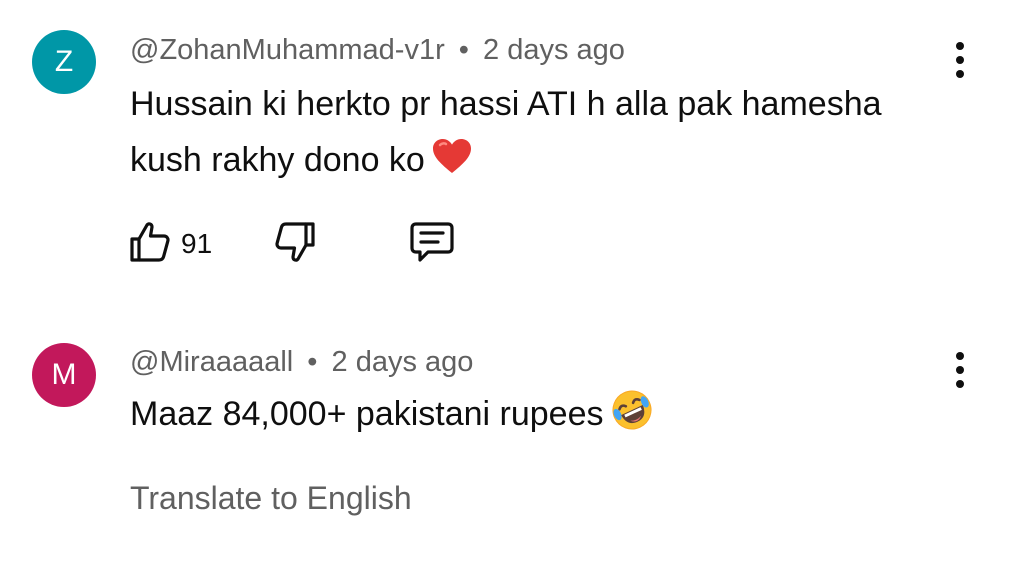 The image size is (1024, 565). I want to click on comment-text-content: Maaz 84,000+ pakistani rupees, so click(367, 414).